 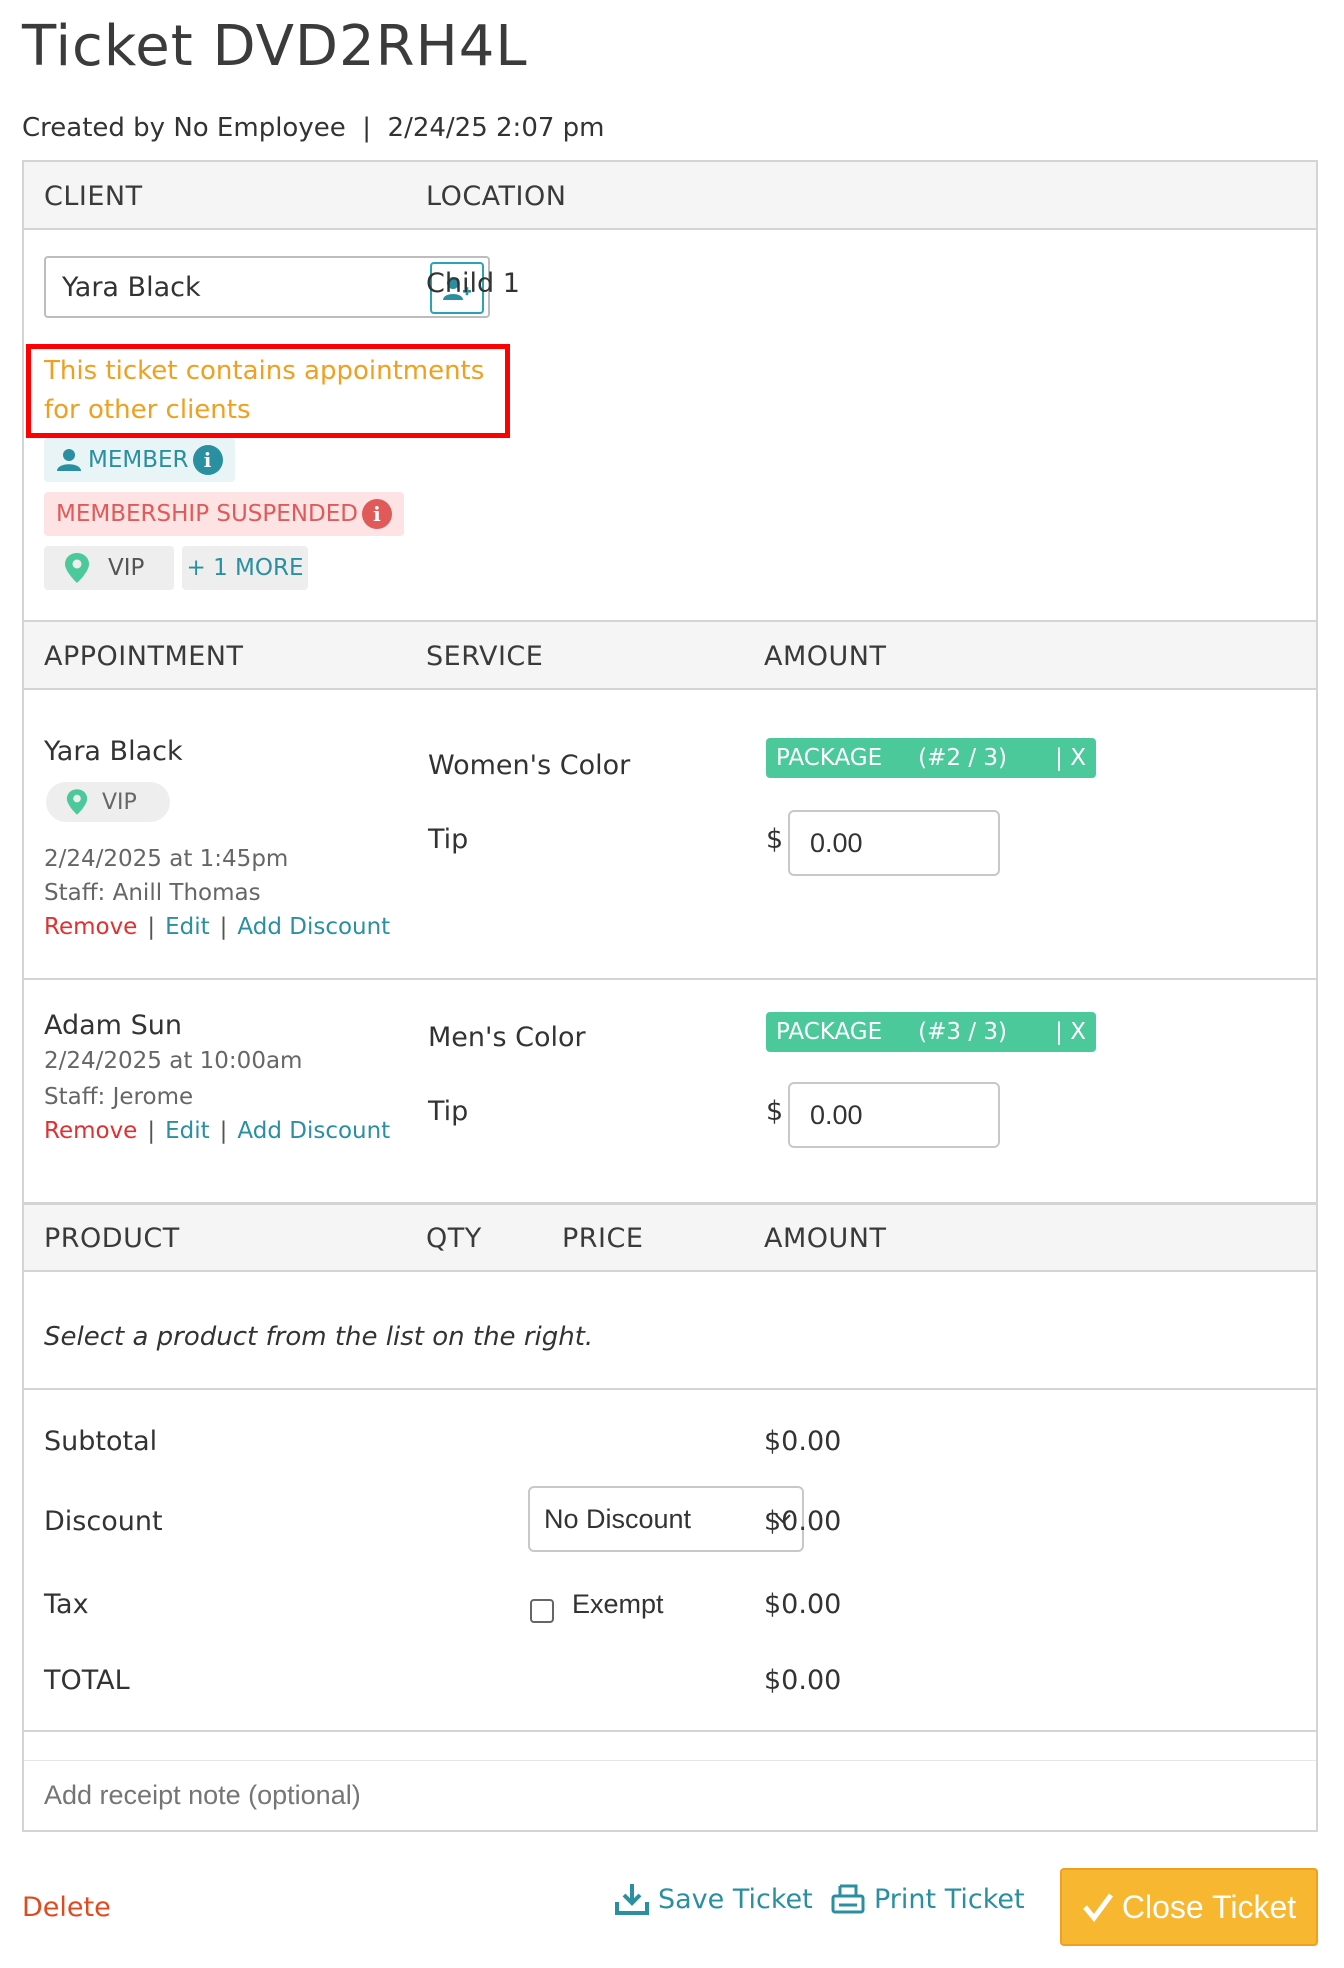 I want to click on tax-value: $0.00, so click(x=803, y=1604).